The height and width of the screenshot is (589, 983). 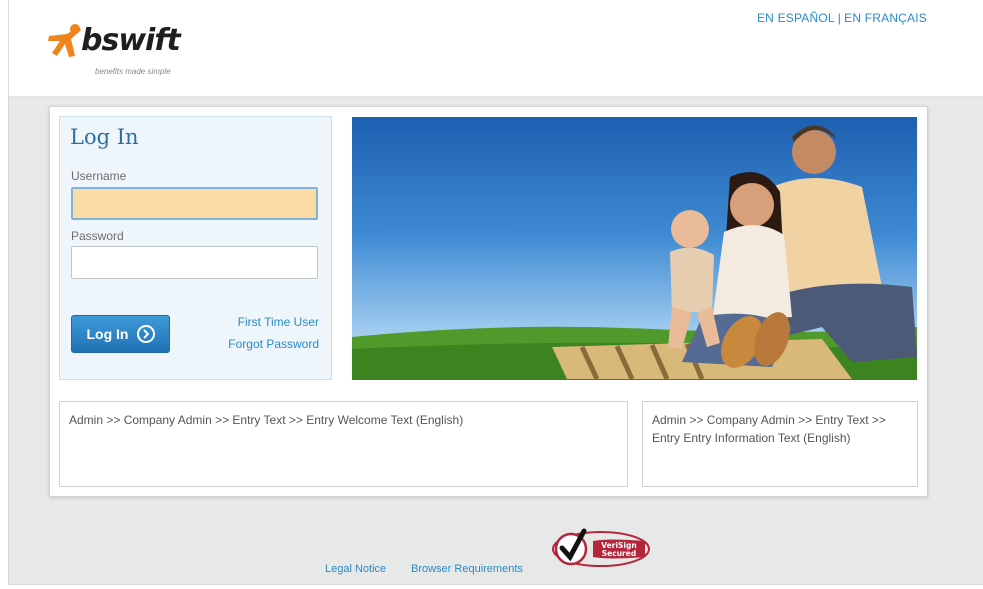 I want to click on password-input, so click(x=194, y=262).